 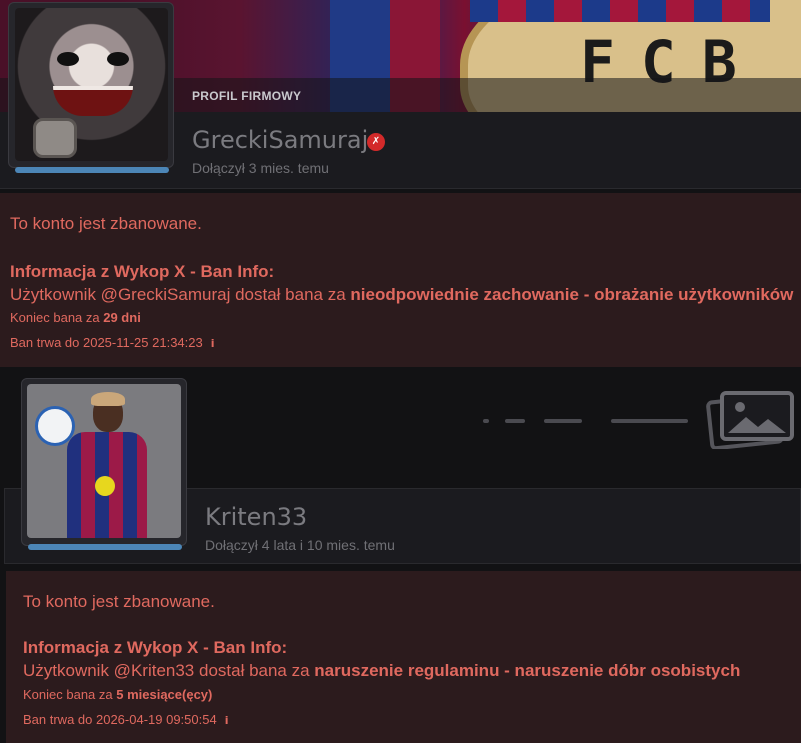 What do you see at coordinates (169, 670) in the screenshot?
I see `ban-reason-prefix: Użytkownik @Kriten33 dostał bana za` at bounding box center [169, 670].